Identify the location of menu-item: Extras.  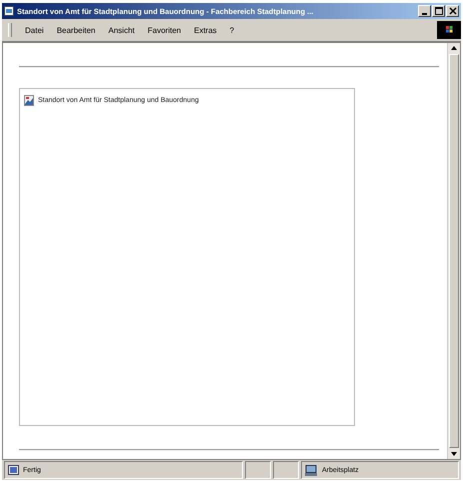
(205, 30).